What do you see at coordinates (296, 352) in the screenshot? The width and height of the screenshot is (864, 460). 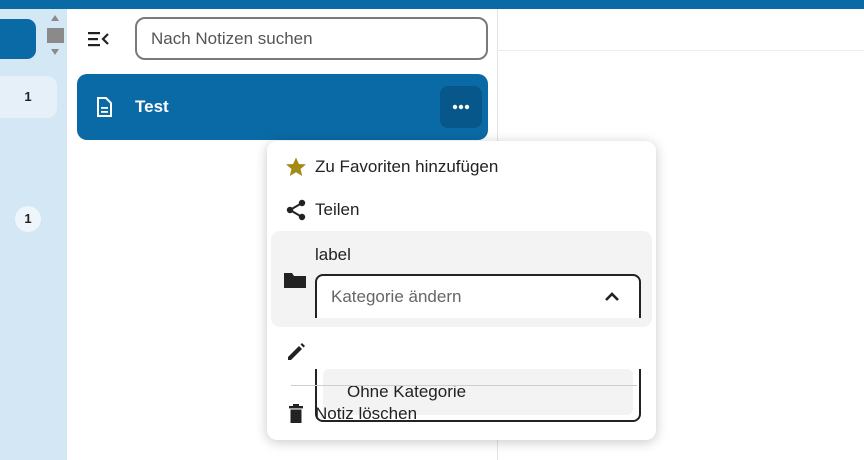 I see `pencil-icon` at bounding box center [296, 352].